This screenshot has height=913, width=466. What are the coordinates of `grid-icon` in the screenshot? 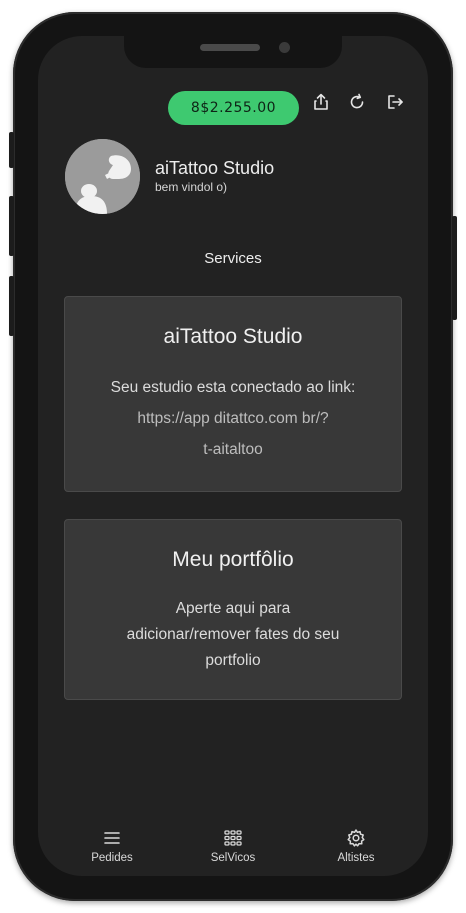 It's located at (233, 838).